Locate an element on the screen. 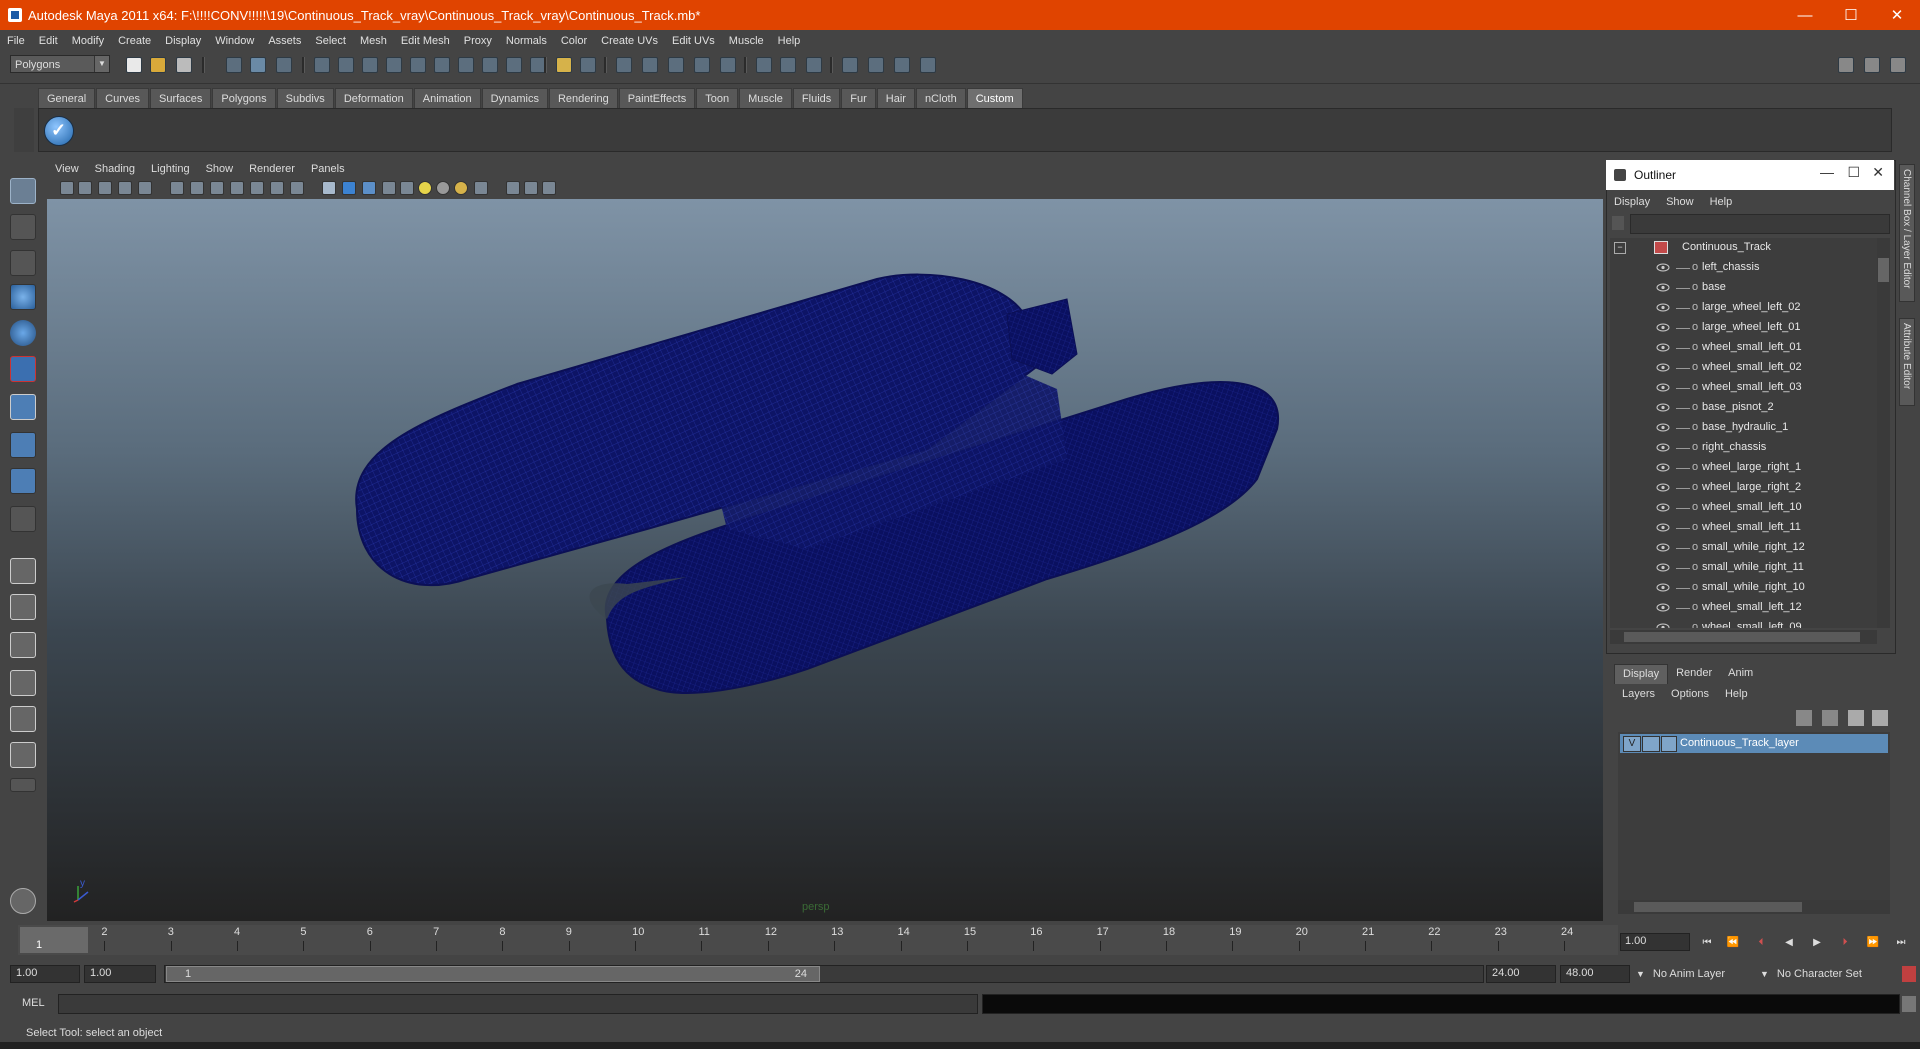 The height and width of the screenshot is (1049, 1920). shelf-tab-curves: Curves is located at coordinates (122, 98).